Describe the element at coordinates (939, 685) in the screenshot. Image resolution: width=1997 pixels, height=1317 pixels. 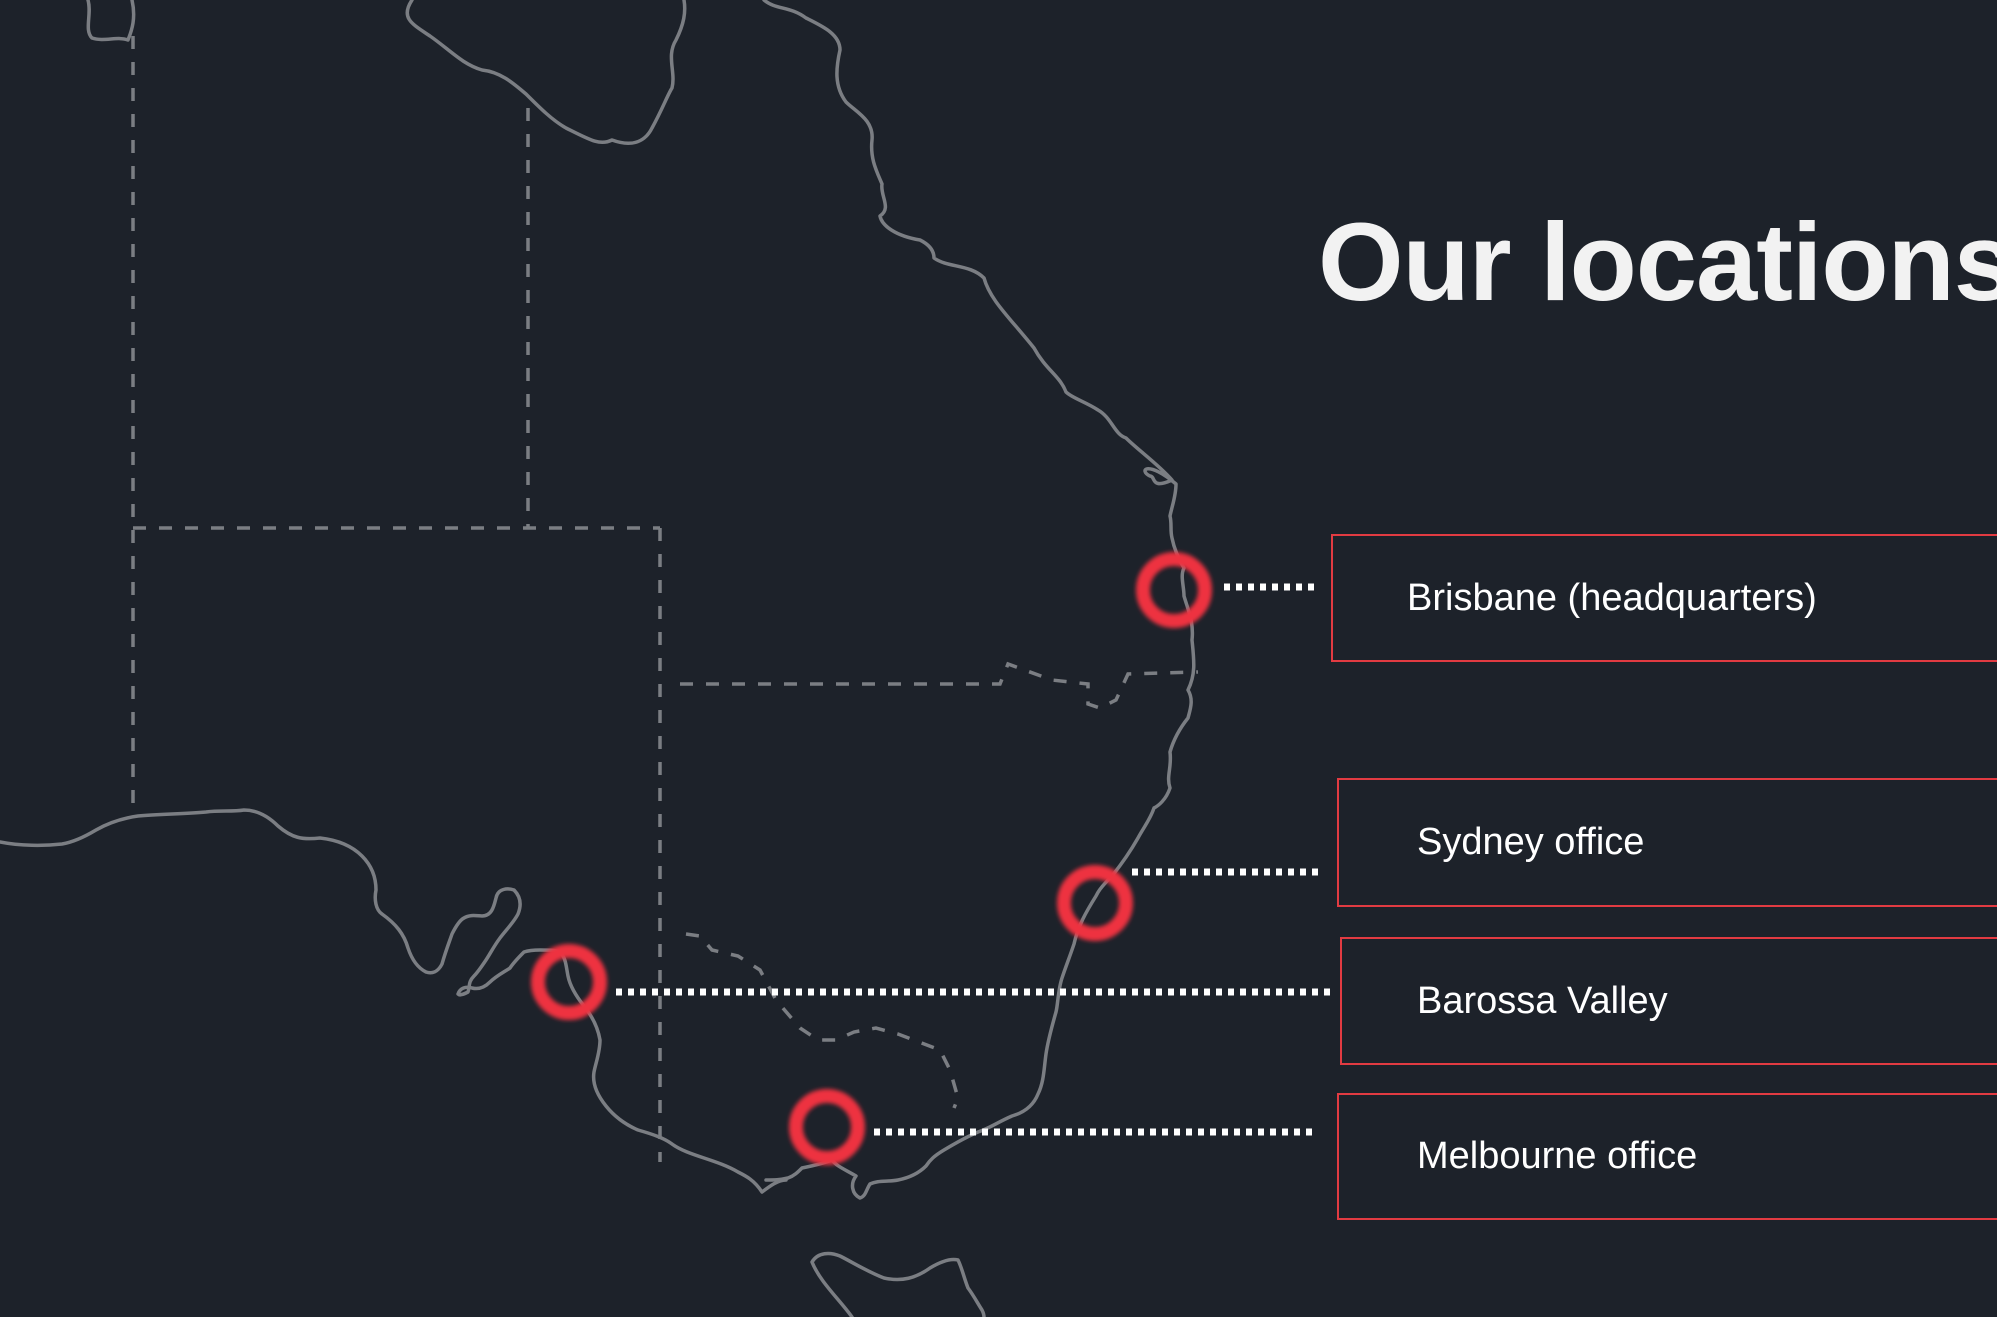
I see `border-qld-nsw` at that location.